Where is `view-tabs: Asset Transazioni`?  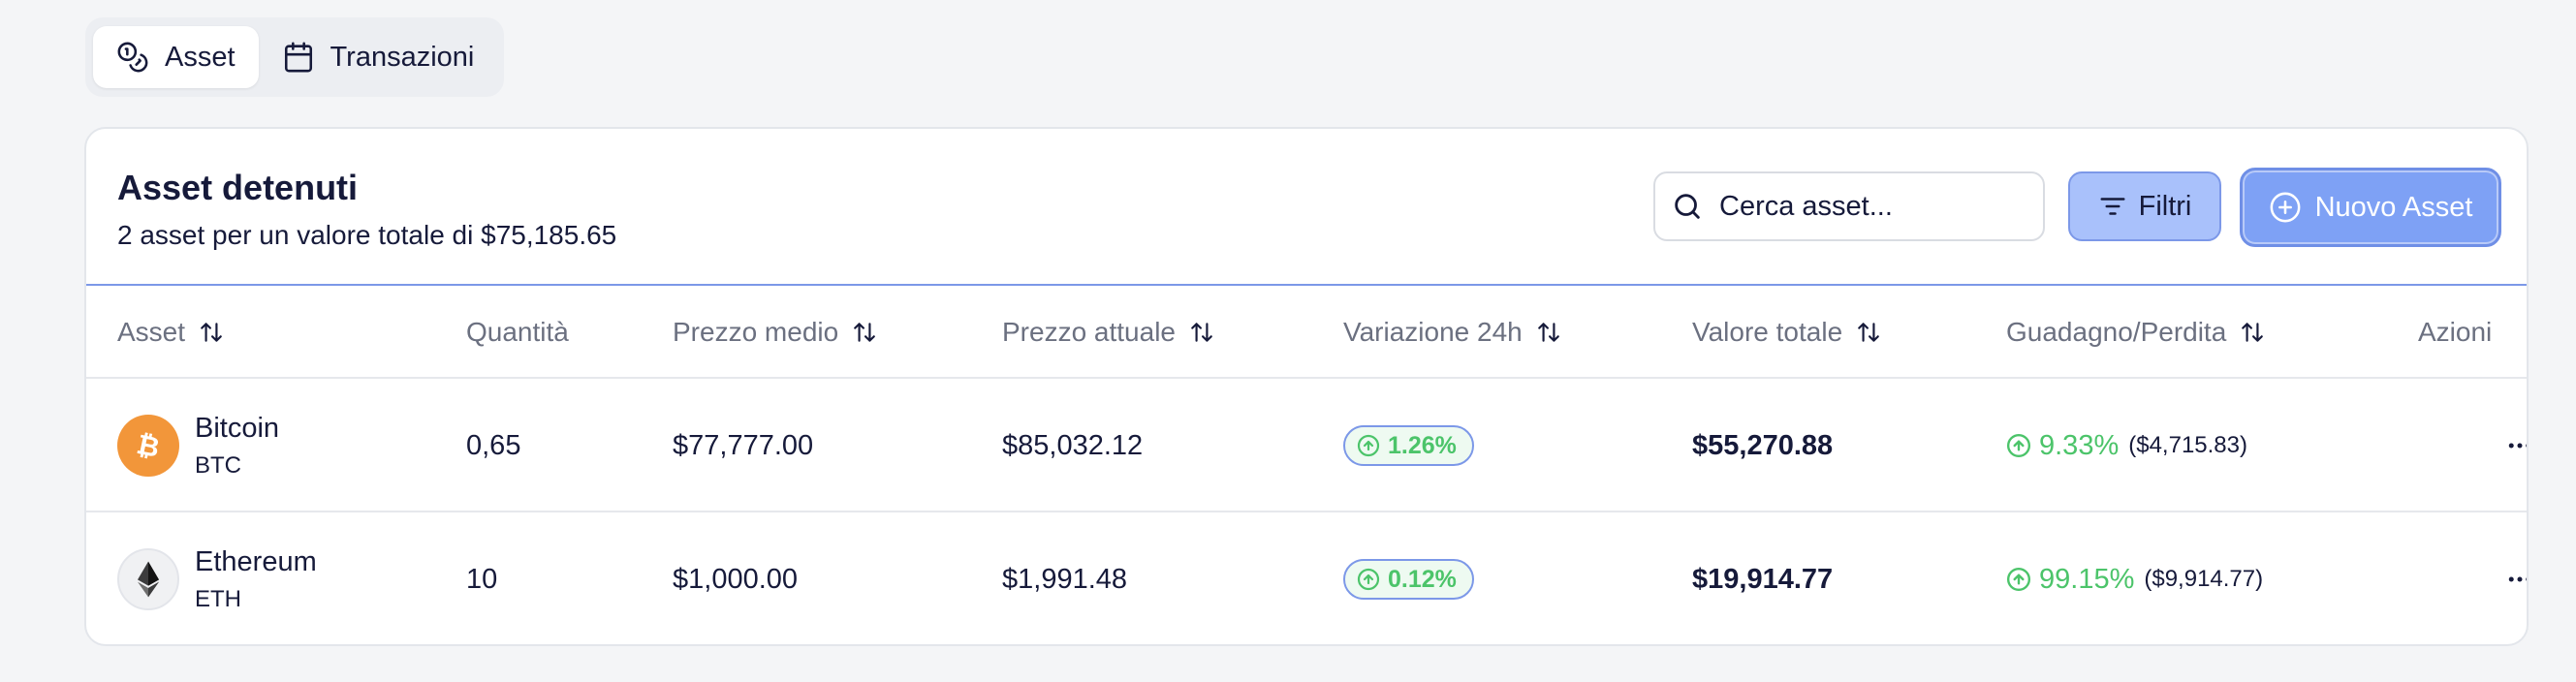 view-tabs: Asset Transazioni is located at coordinates (294, 57).